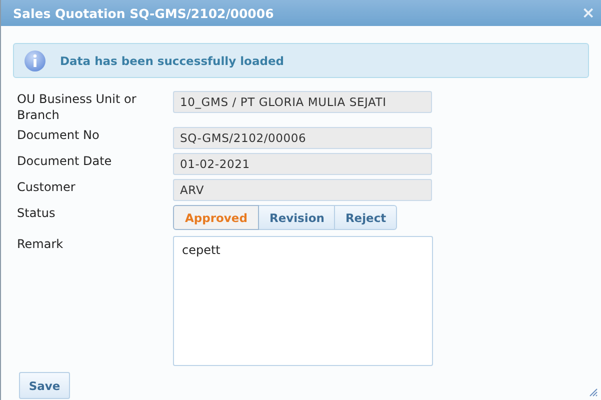 Image resolution: width=601 pixels, height=400 pixels. What do you see at coordinates (297, 217) in the screenshot?
I see `status-toggle-button: Revision` at bounding box center [297, 217].